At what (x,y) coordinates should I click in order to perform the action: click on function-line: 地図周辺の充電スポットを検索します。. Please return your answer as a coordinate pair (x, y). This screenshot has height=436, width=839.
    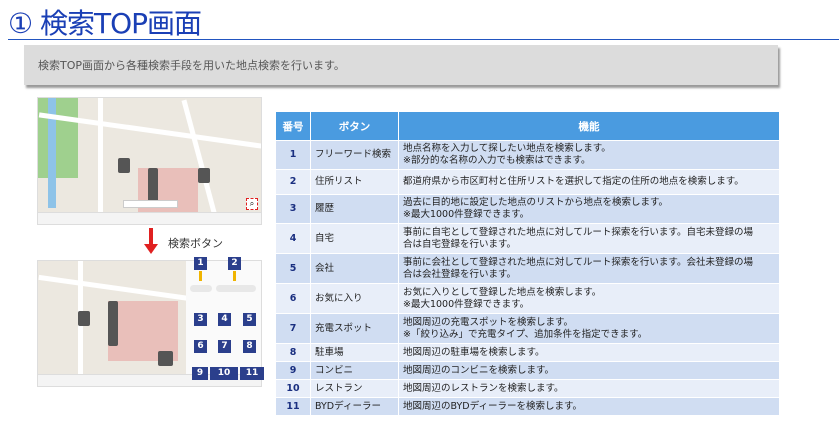
    Looking at the image, I should click on (488, 322).